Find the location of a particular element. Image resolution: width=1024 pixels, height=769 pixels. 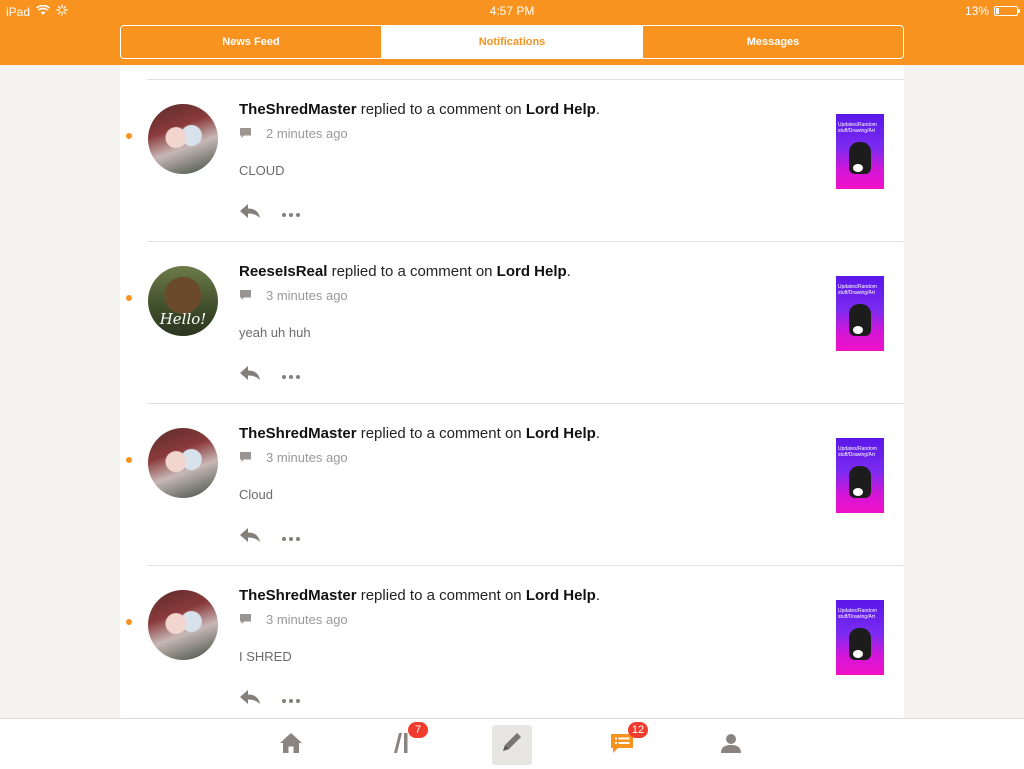

bottom-tab-bar: 7 12 is located at coordinates (512, 743).